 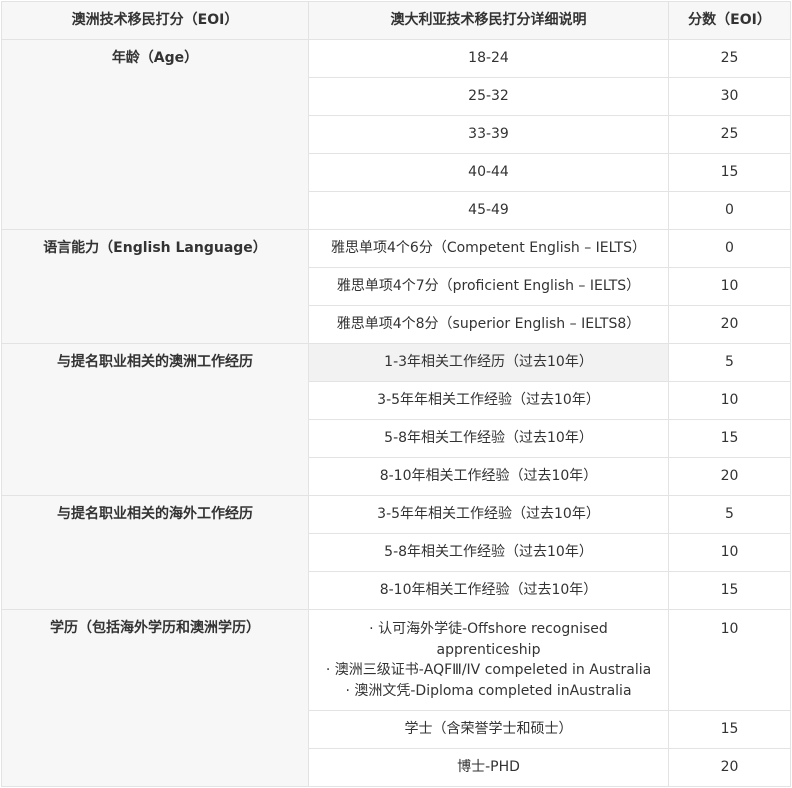 What do you see at coordinates (155, 419) in the screenshot?
I see `category-australian-work: 与提名职业相关的澳洲工作经历` at bounding box center [155, 419].